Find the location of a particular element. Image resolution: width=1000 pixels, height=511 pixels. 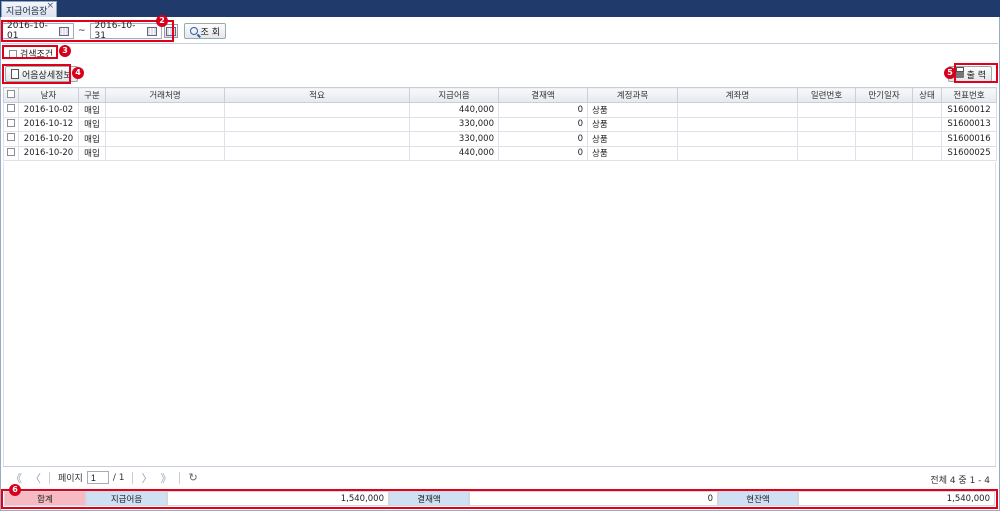

table-row: 2016-10-20 매입 330,000 0 상품 S1600016 is located at coordinates (500, 139).